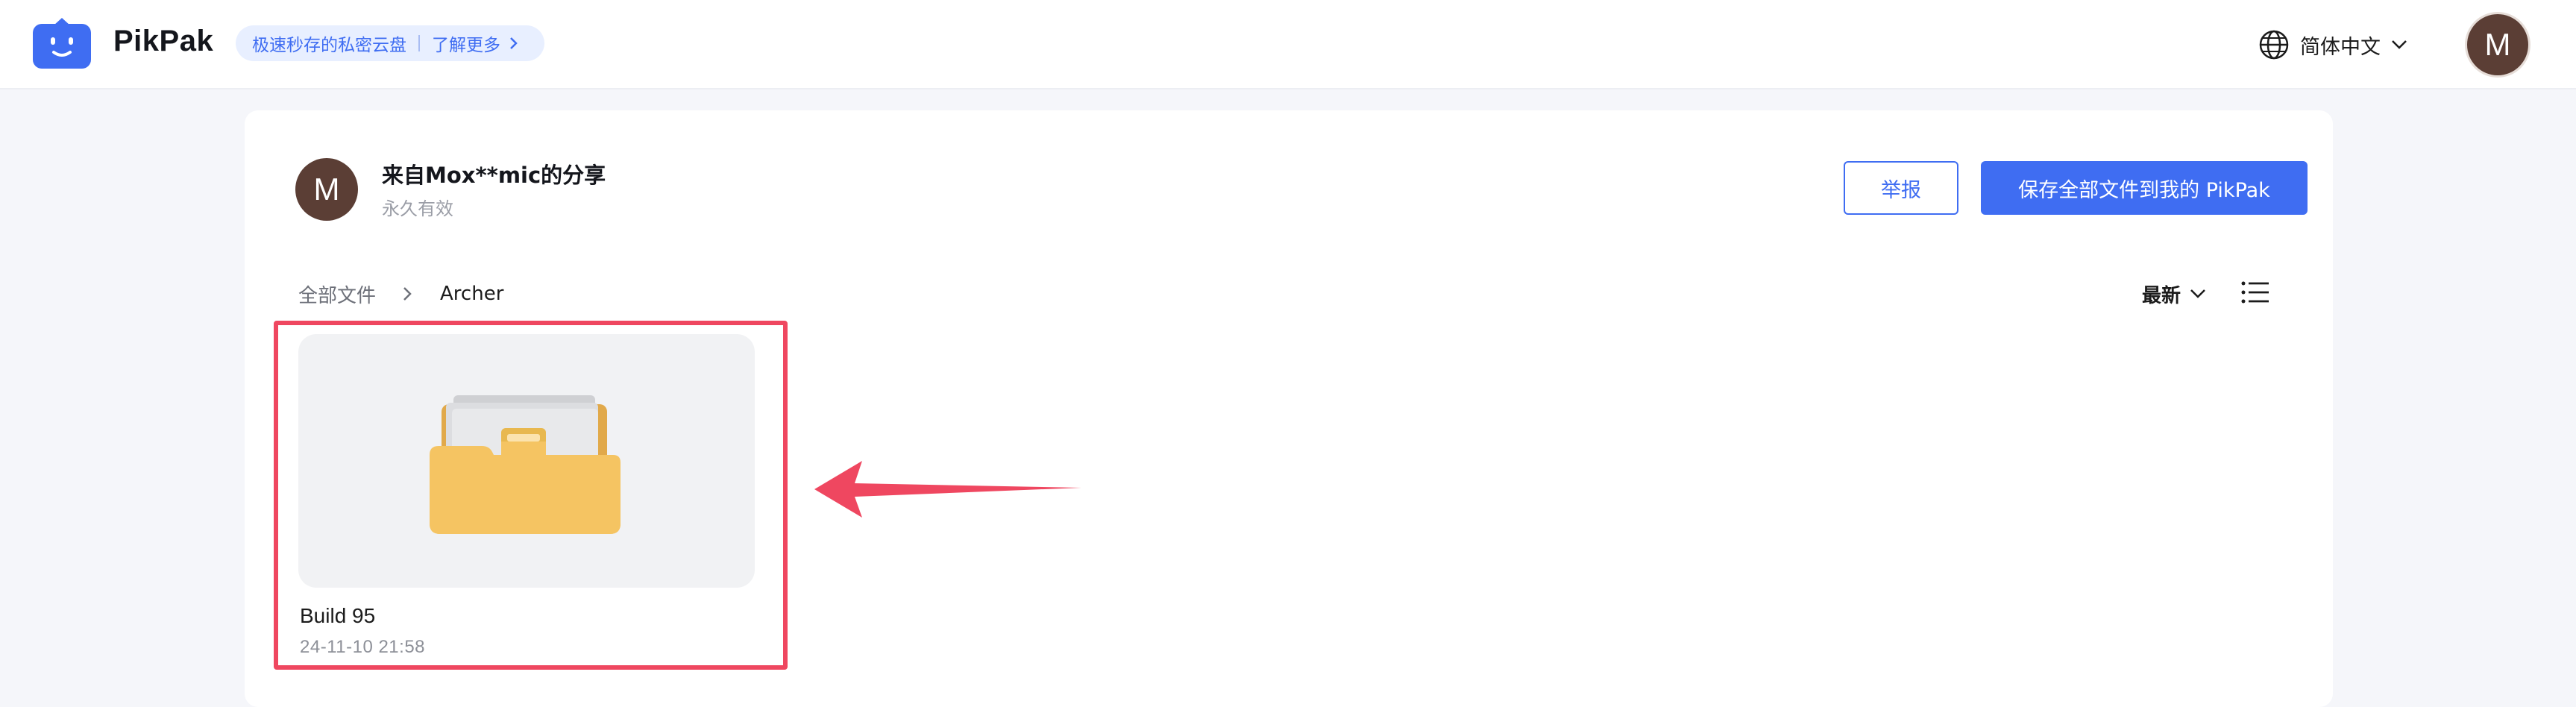 The height and width of the screenshot is (707, 2576). Describe the element at coordinates (337, 294) in the screenshot. I see `breadcrumb-root: 全部文件` at that location.